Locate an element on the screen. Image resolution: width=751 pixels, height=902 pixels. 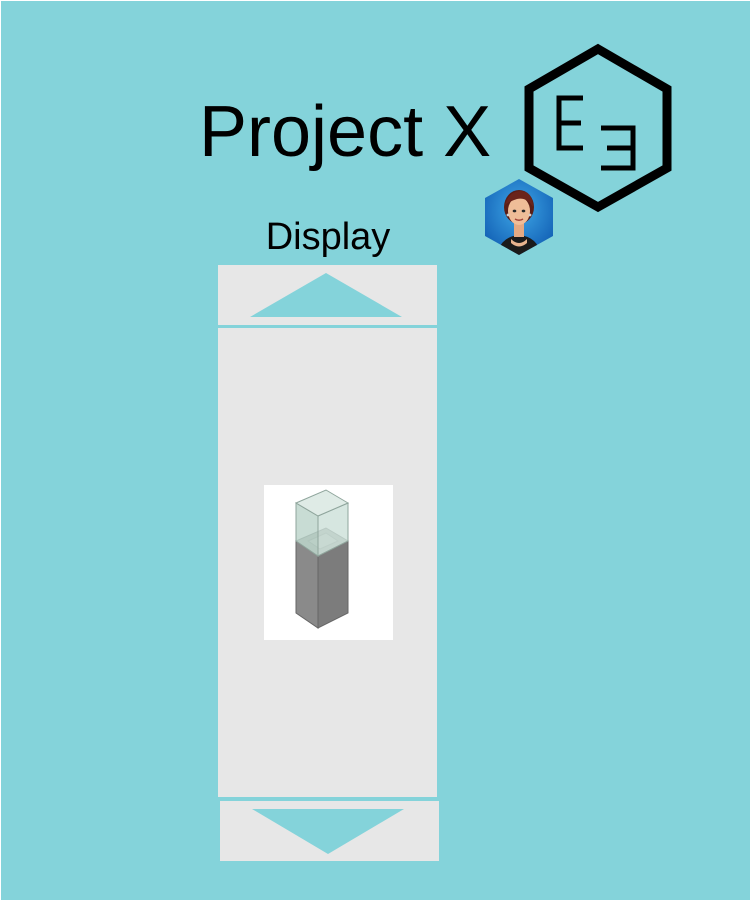
display-panel-label: Display is located at coordinates (328, 237).